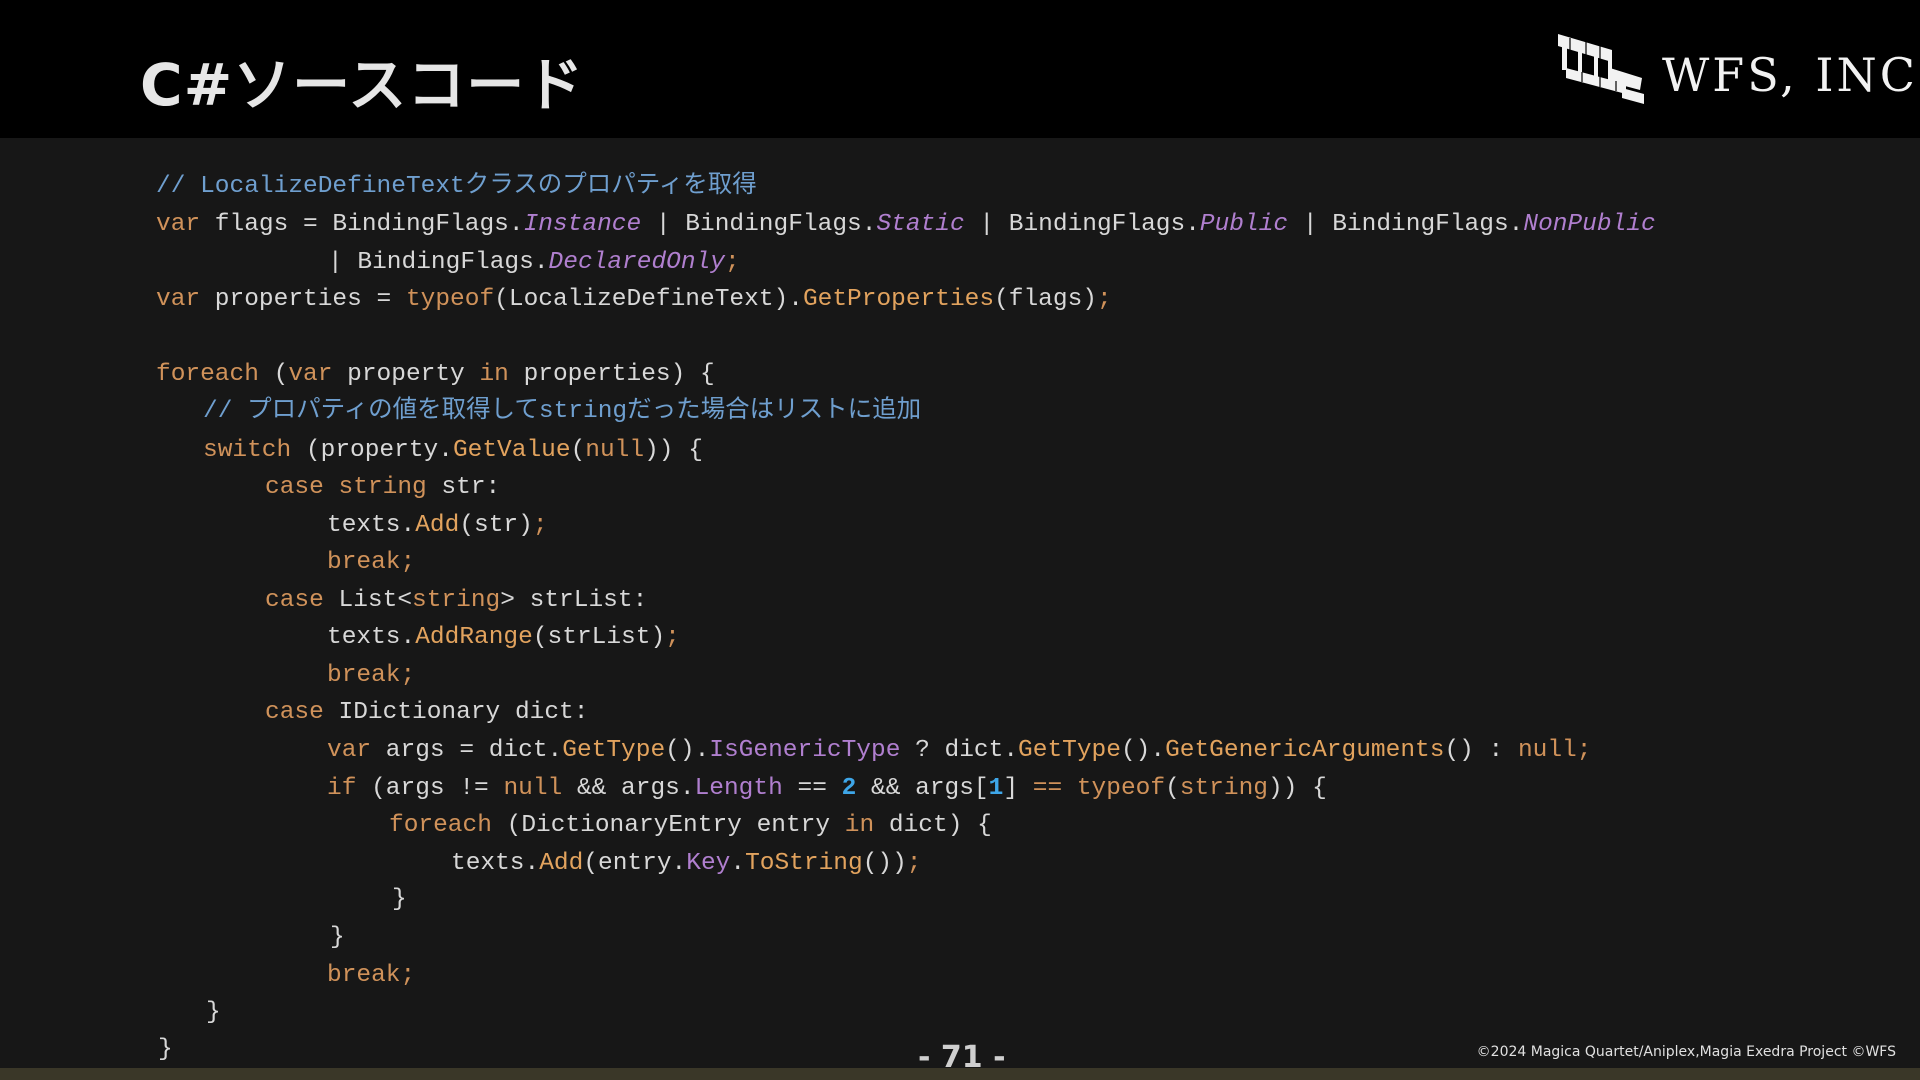 The image size is (1920, 1080). Describe the element at coordinates (1554, 750) in the screenshot. I see `code-keyword: null;` at that location.